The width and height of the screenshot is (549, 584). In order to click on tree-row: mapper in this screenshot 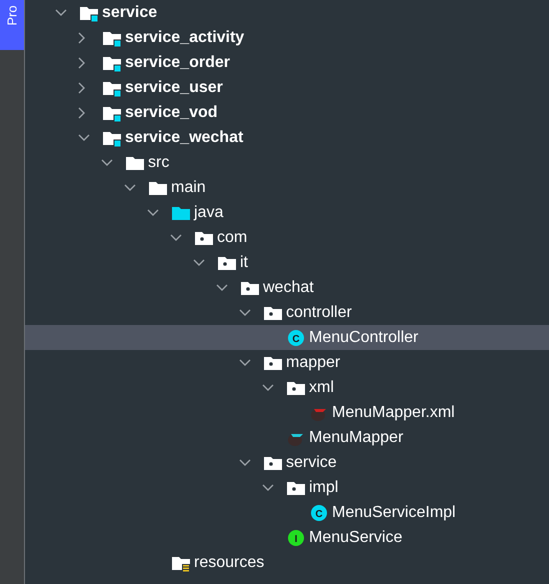, I will do `click(287, 362)`.